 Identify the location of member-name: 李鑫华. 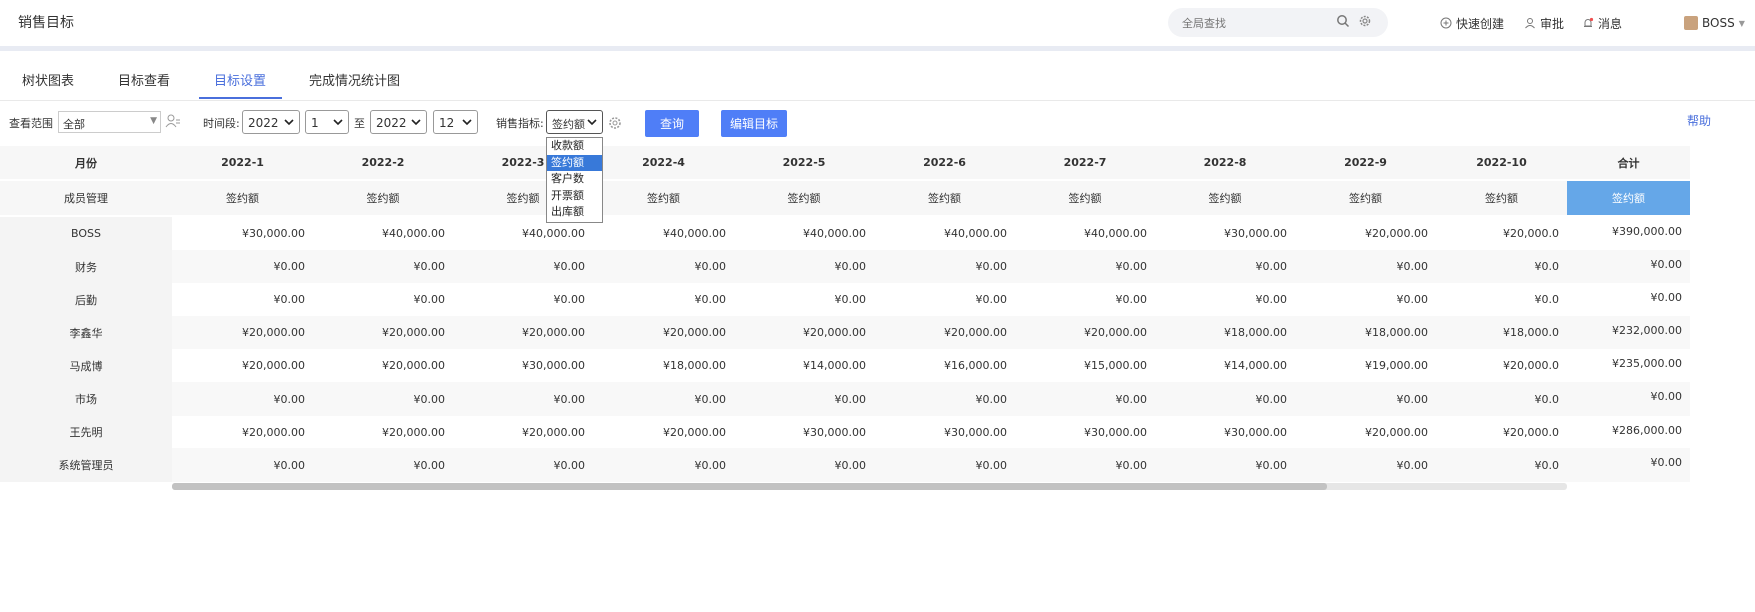
(86, 332).